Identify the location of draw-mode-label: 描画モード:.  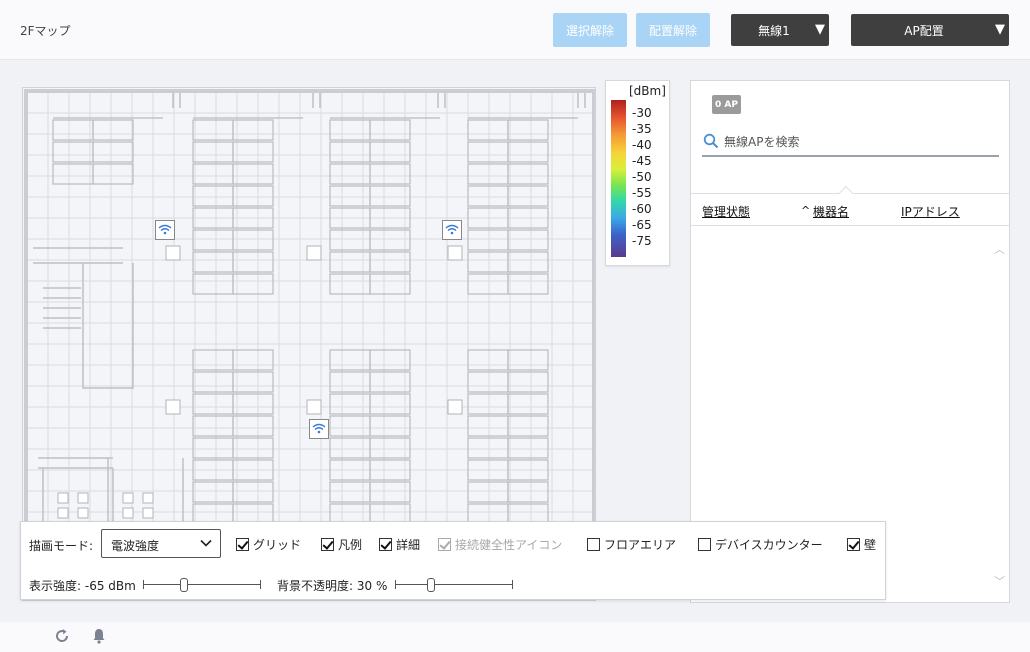
(61, 546).